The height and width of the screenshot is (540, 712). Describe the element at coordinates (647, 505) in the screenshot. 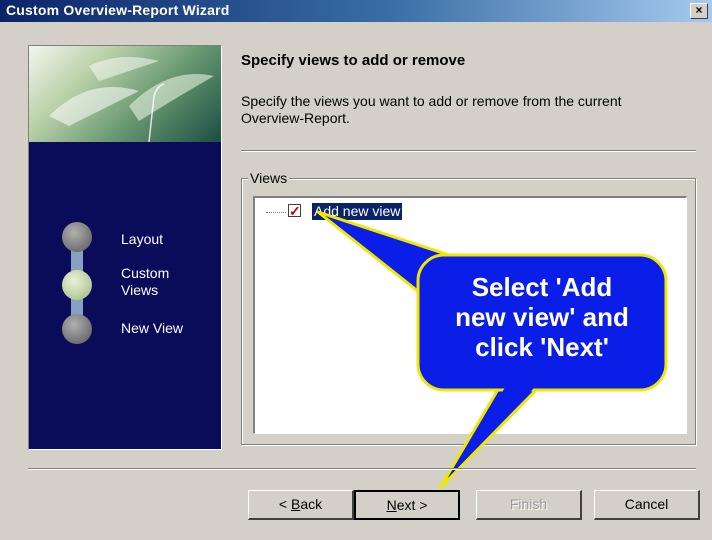

I see `cancel-button: Cancel` at that location.